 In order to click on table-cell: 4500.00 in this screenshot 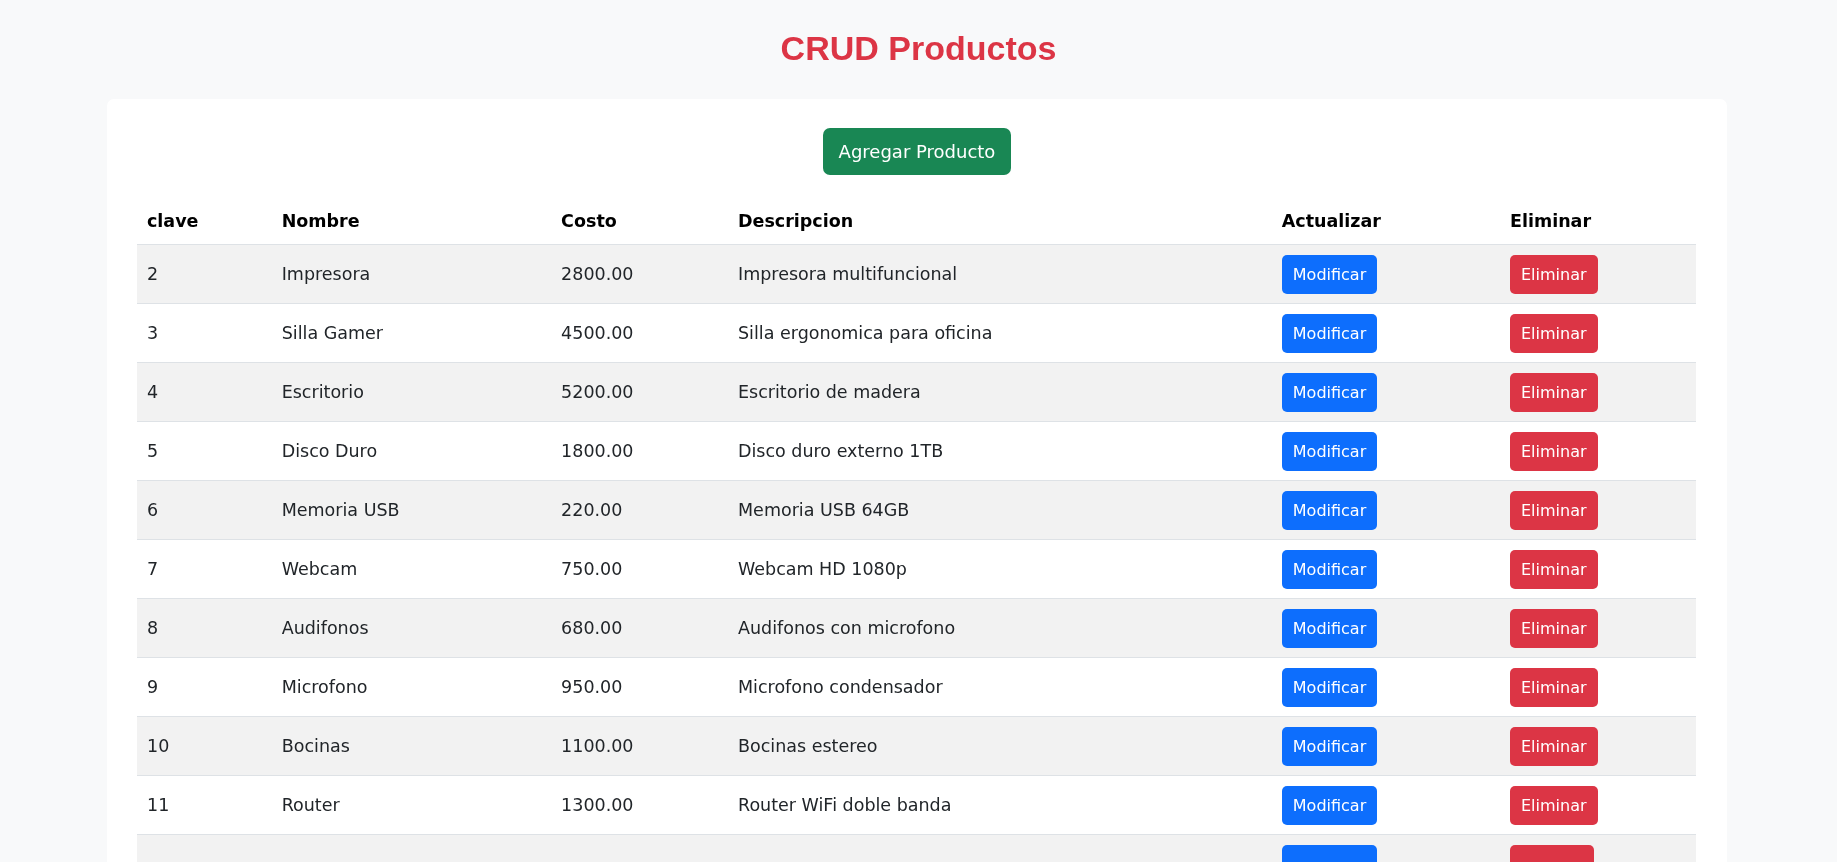, I will do `click(639, 333)`.